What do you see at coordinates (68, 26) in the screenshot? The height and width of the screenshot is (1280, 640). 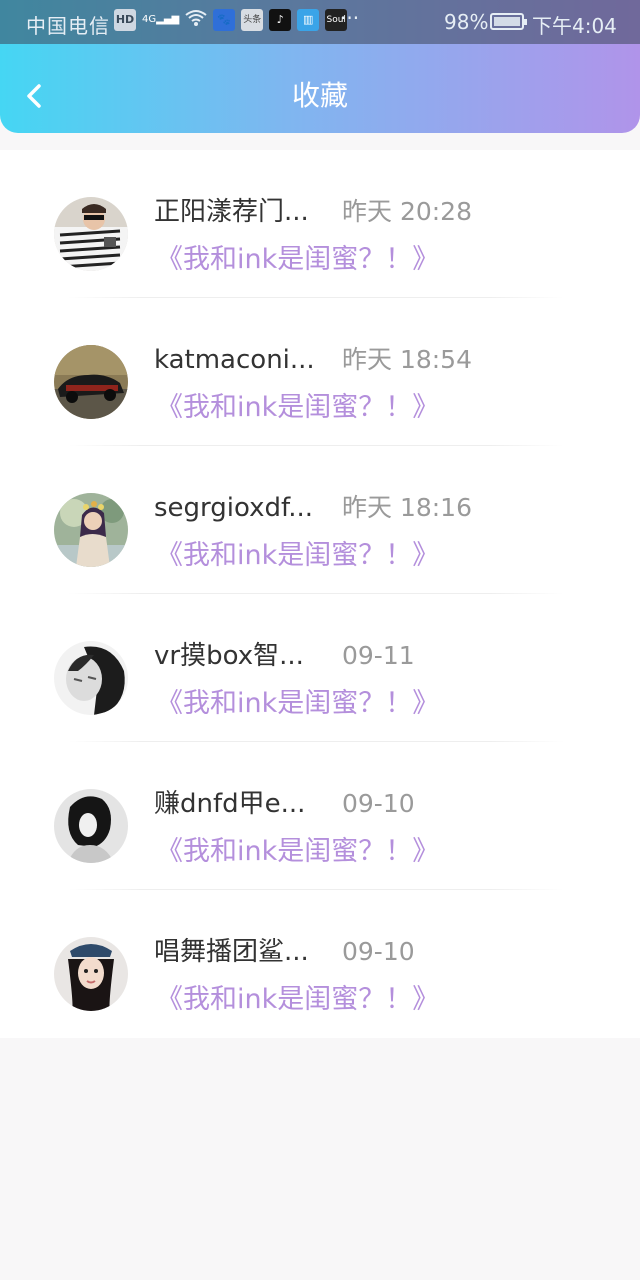 I see `carrier-label: 中国电信` at bounding box center [68, 26].